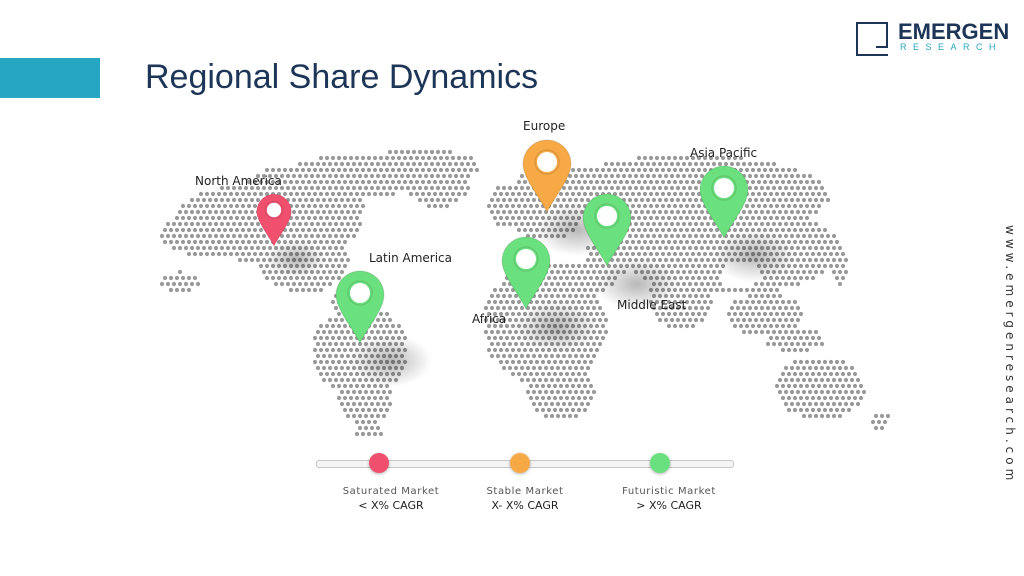 This screenshot has height=576, width=1024. I want to click on label-europe: Europe, so click(544, 126).